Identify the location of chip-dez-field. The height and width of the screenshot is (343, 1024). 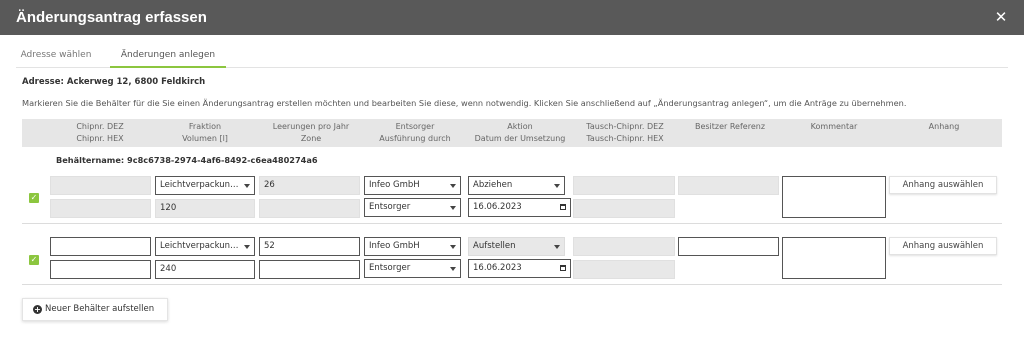
(100, 185).